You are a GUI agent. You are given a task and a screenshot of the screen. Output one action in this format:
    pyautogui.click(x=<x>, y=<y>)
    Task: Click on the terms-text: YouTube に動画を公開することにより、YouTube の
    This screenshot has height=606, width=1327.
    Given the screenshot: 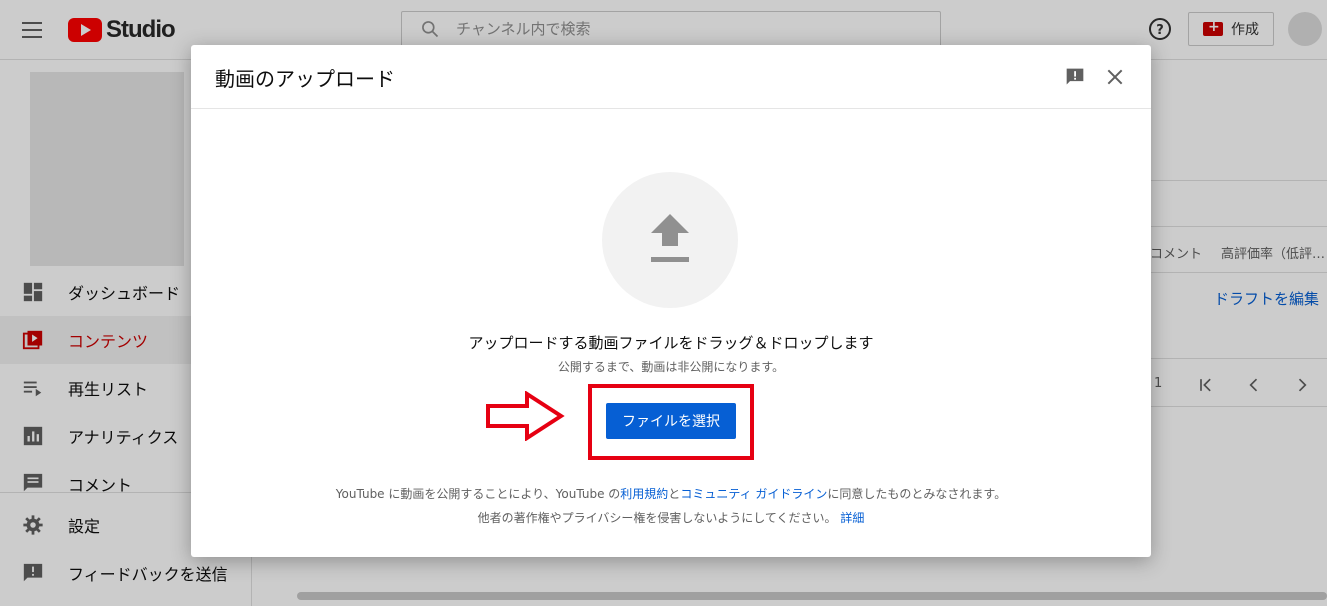 What is the action you would take?
    pyautogui.click(x=478, y=494)
    